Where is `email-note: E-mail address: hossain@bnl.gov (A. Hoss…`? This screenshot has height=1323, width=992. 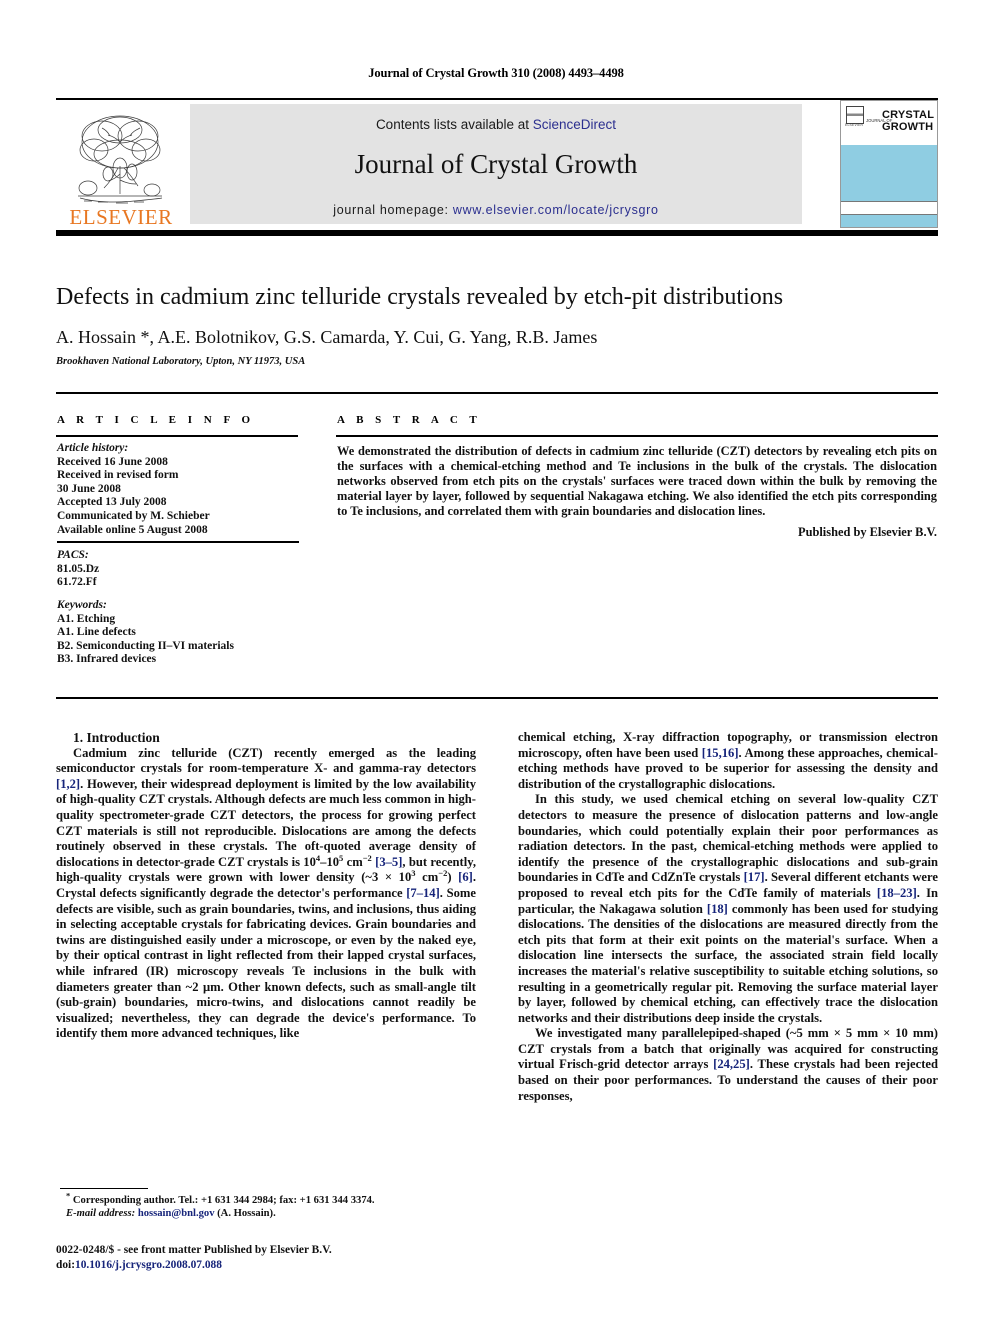 email-note: E-mail address: hossain@bnl.gov (A. Hoss… is located at coordinates (270, 1213).